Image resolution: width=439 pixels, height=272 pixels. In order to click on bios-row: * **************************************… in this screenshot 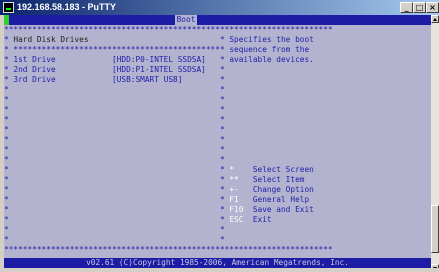, I will do `click(217, 50)`.